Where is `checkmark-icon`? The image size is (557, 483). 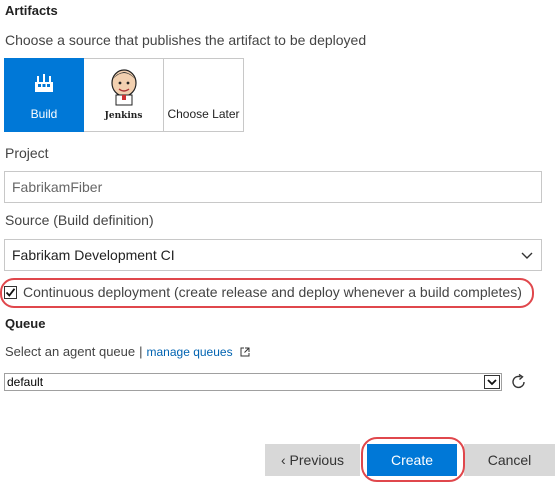 checkmark-icon is located at coordinates (10, 292).